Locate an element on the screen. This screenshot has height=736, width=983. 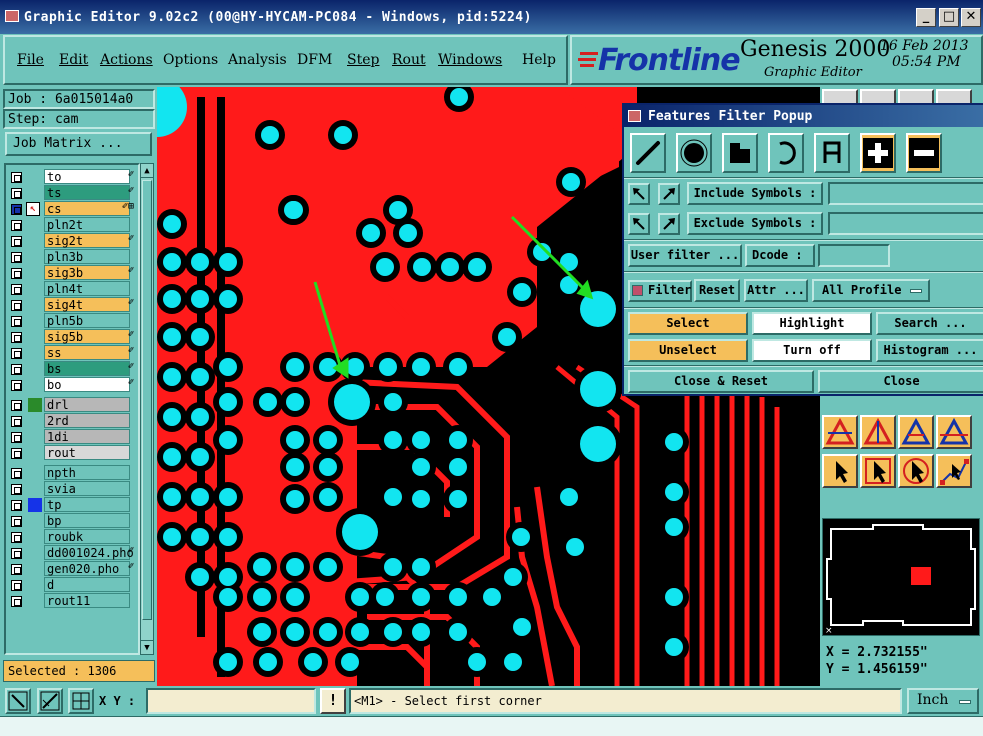
highlight-button: Highlight is located at coordinates (812, 323).